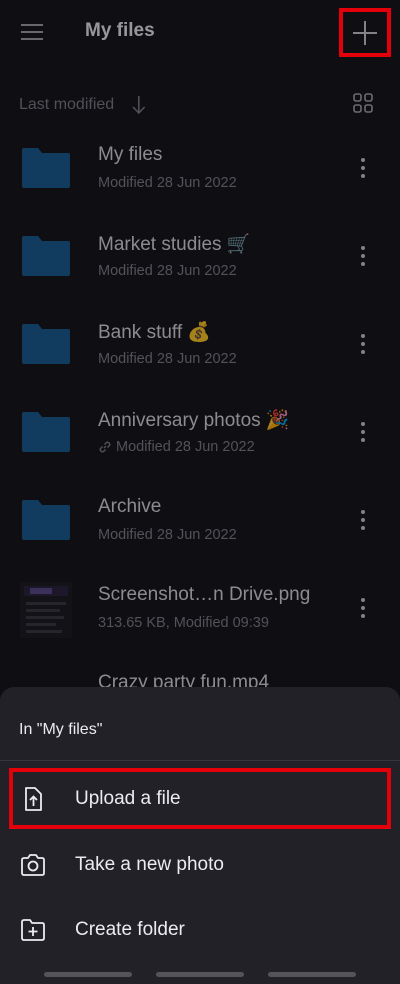 Image resolution: width=400 pixels, height=984 pixels. I want to click on take-photo-button: Take a new photo, so click(200, 865).